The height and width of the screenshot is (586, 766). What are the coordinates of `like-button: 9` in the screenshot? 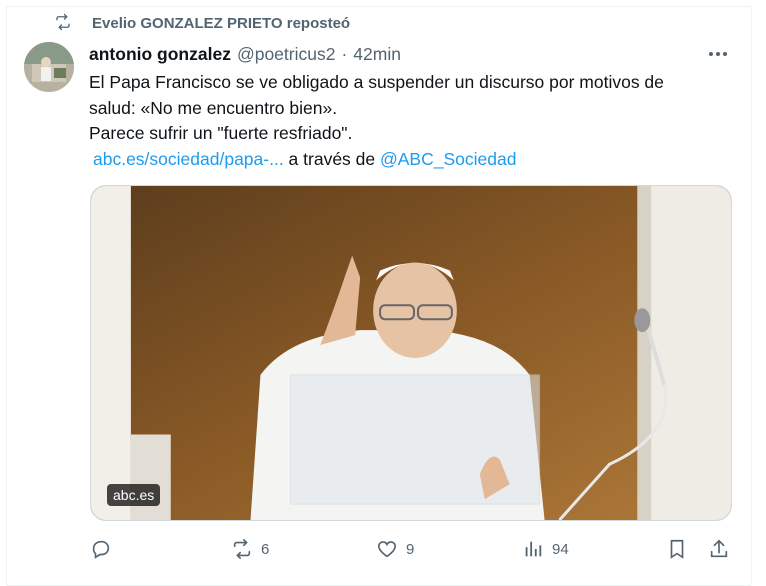 It's located at (395, 549).